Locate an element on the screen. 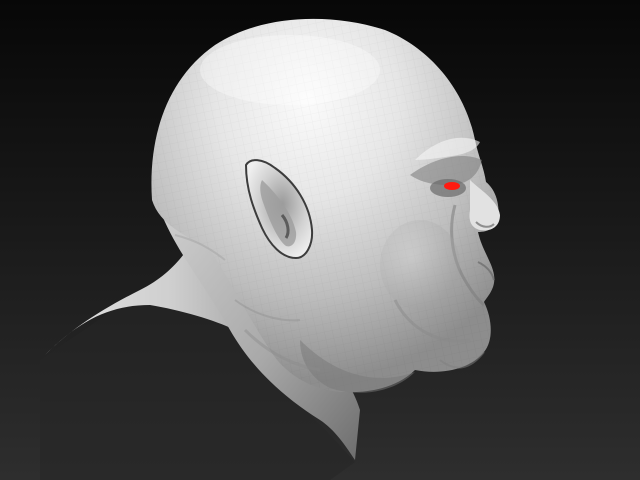 This screenshot has height=480, width=640. eye is located at coordinates (452, 186).